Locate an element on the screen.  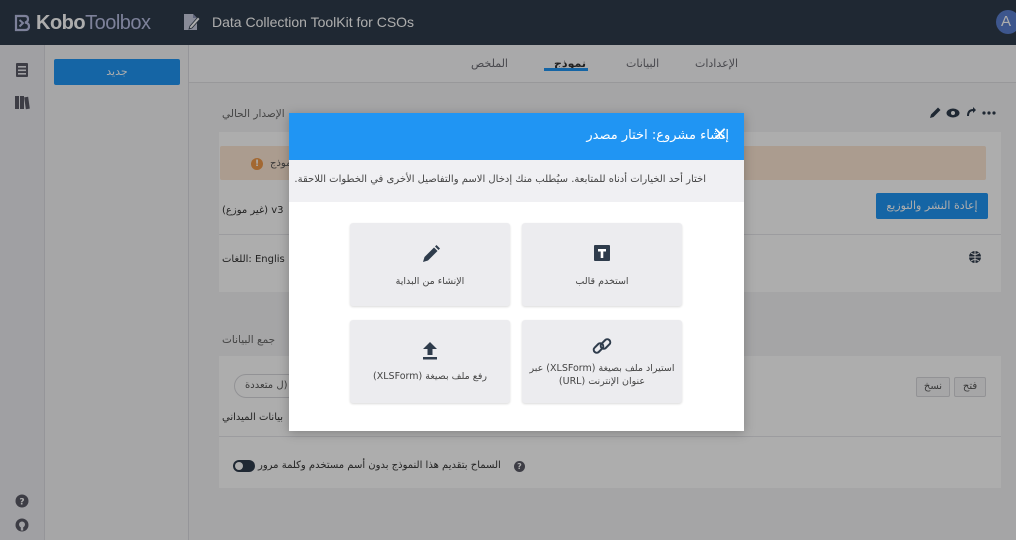
option-label: رفع ملف بصيغة (XLSForm) is located at coordinates (430, 376).